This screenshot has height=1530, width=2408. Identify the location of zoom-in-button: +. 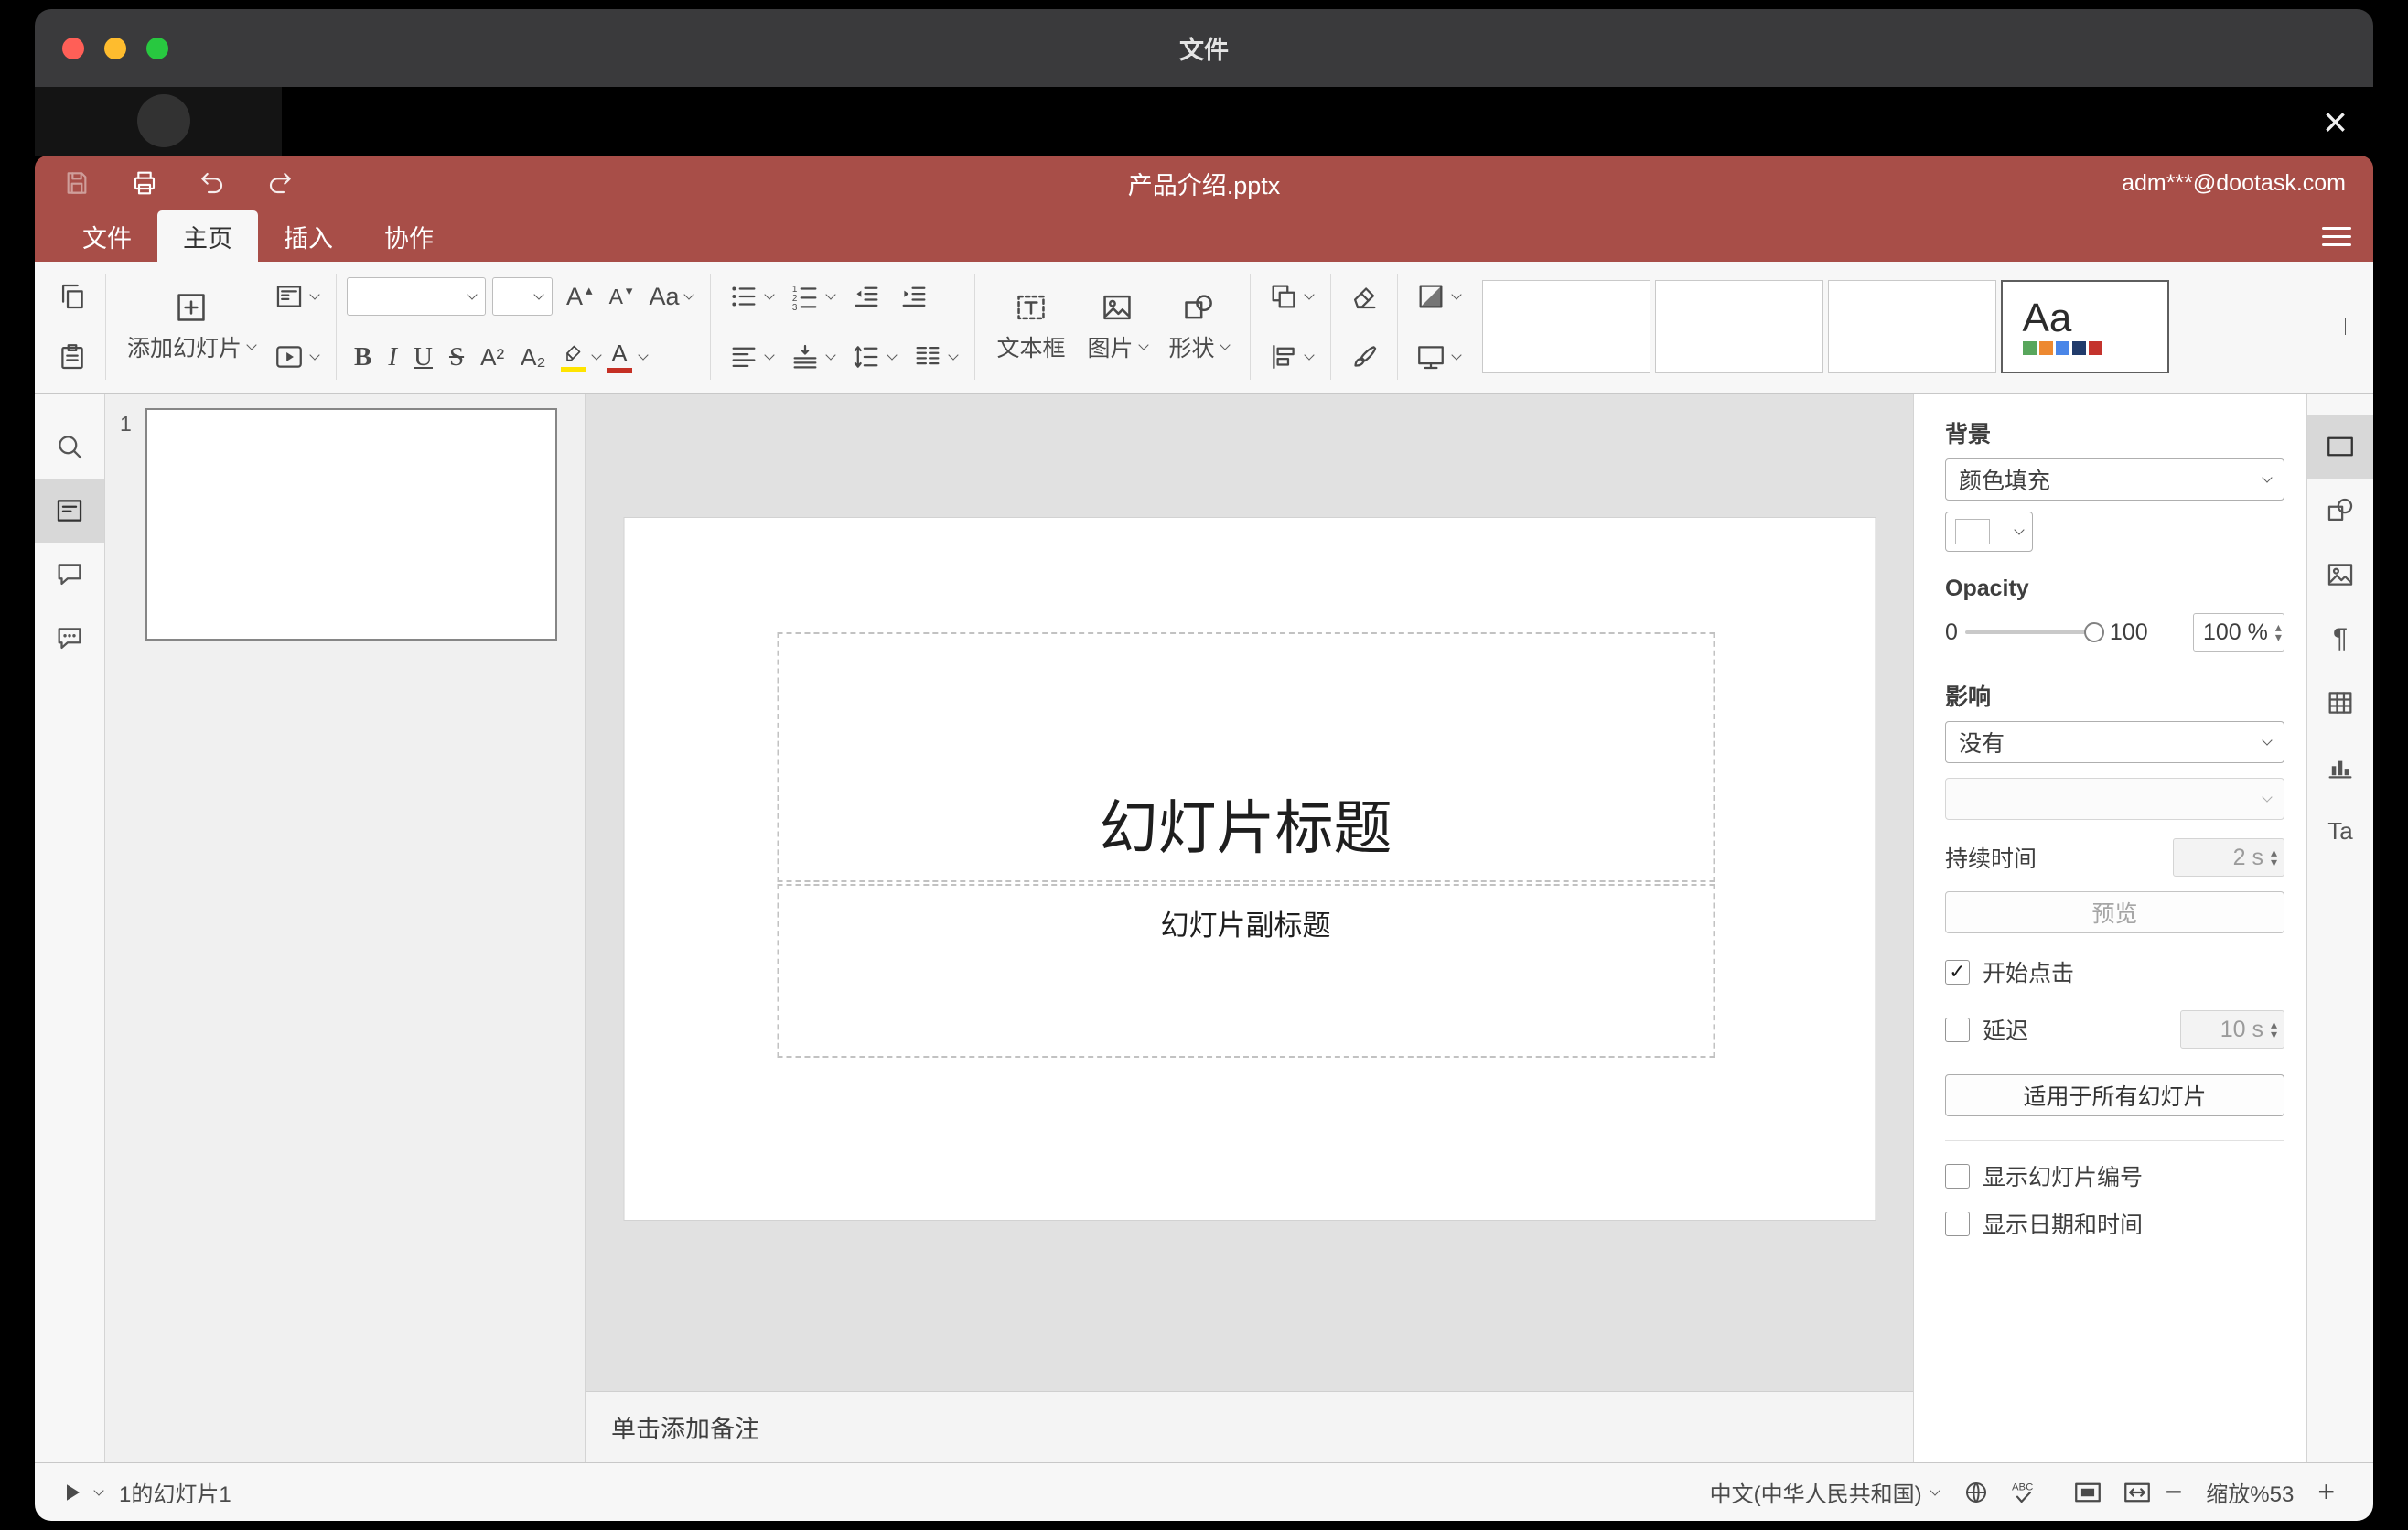
(2326, 1492).